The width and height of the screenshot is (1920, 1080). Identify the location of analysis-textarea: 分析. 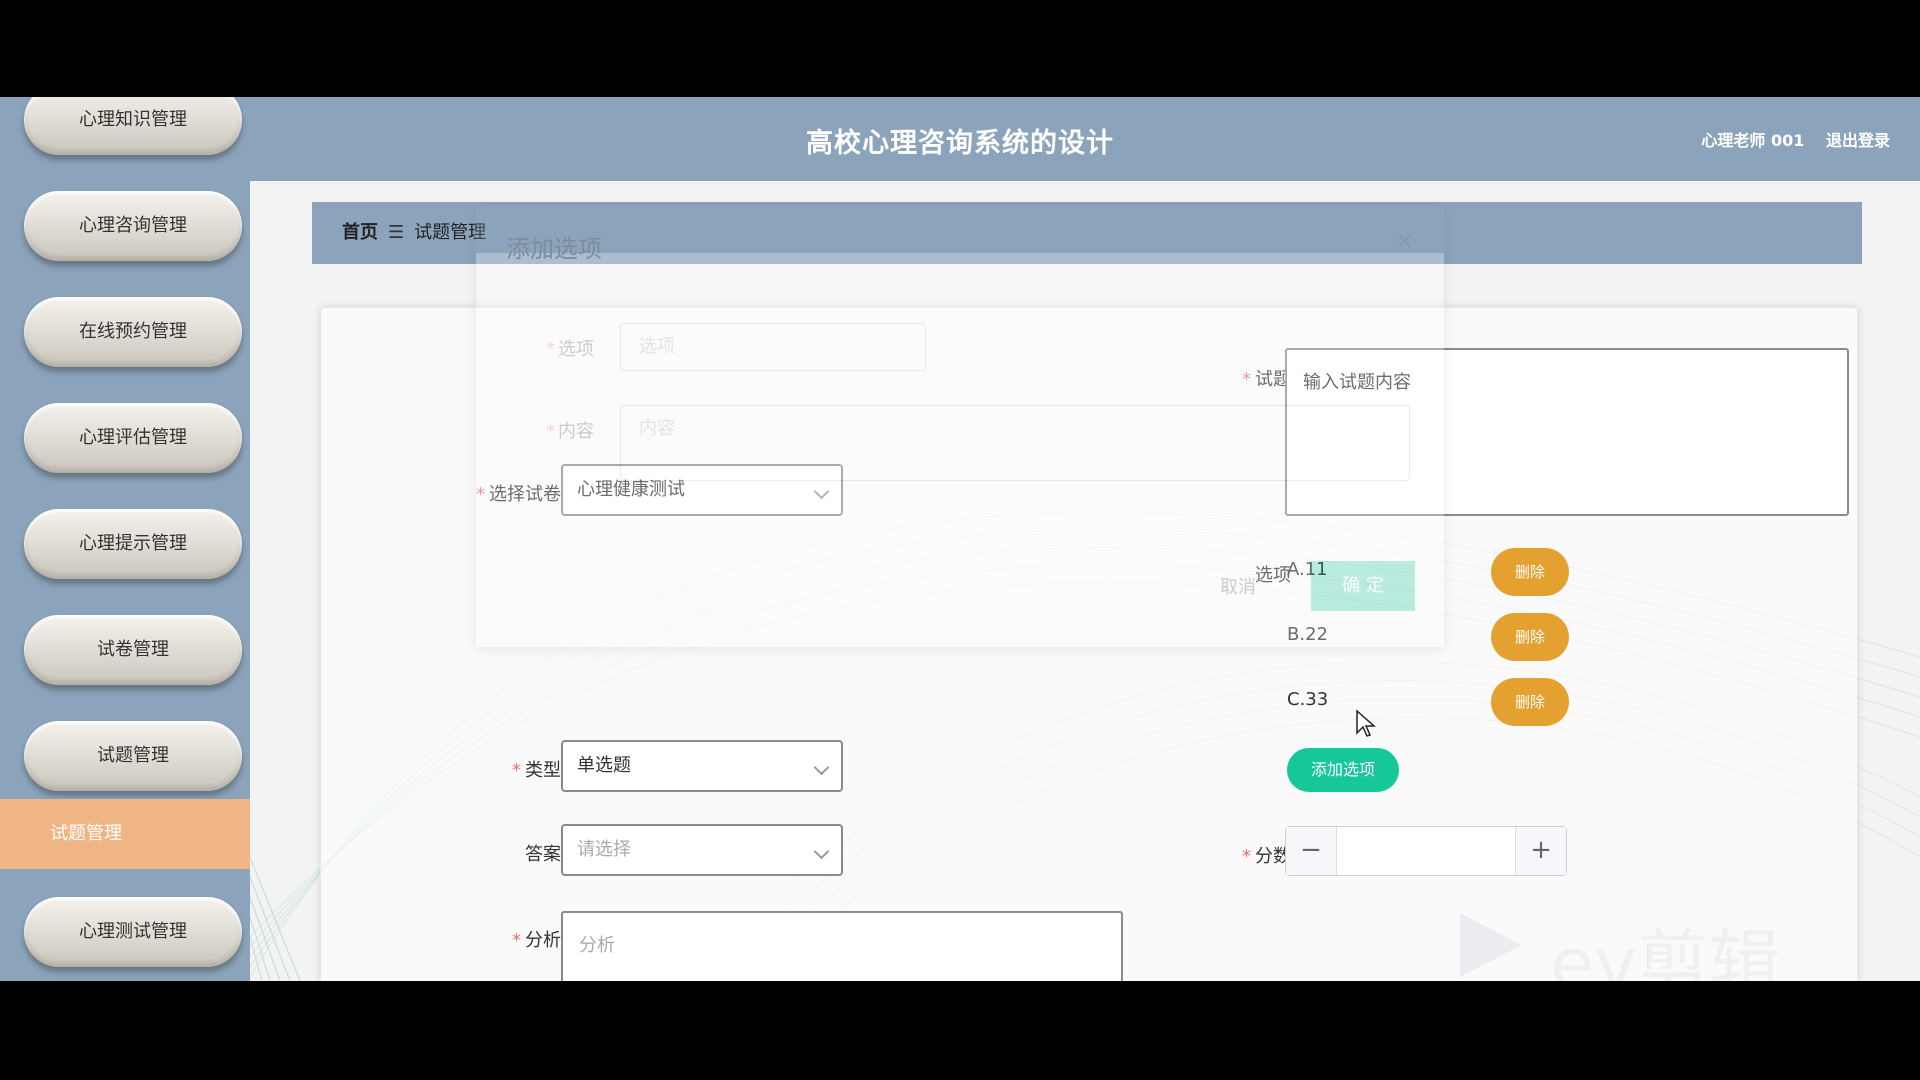
(842, 946).